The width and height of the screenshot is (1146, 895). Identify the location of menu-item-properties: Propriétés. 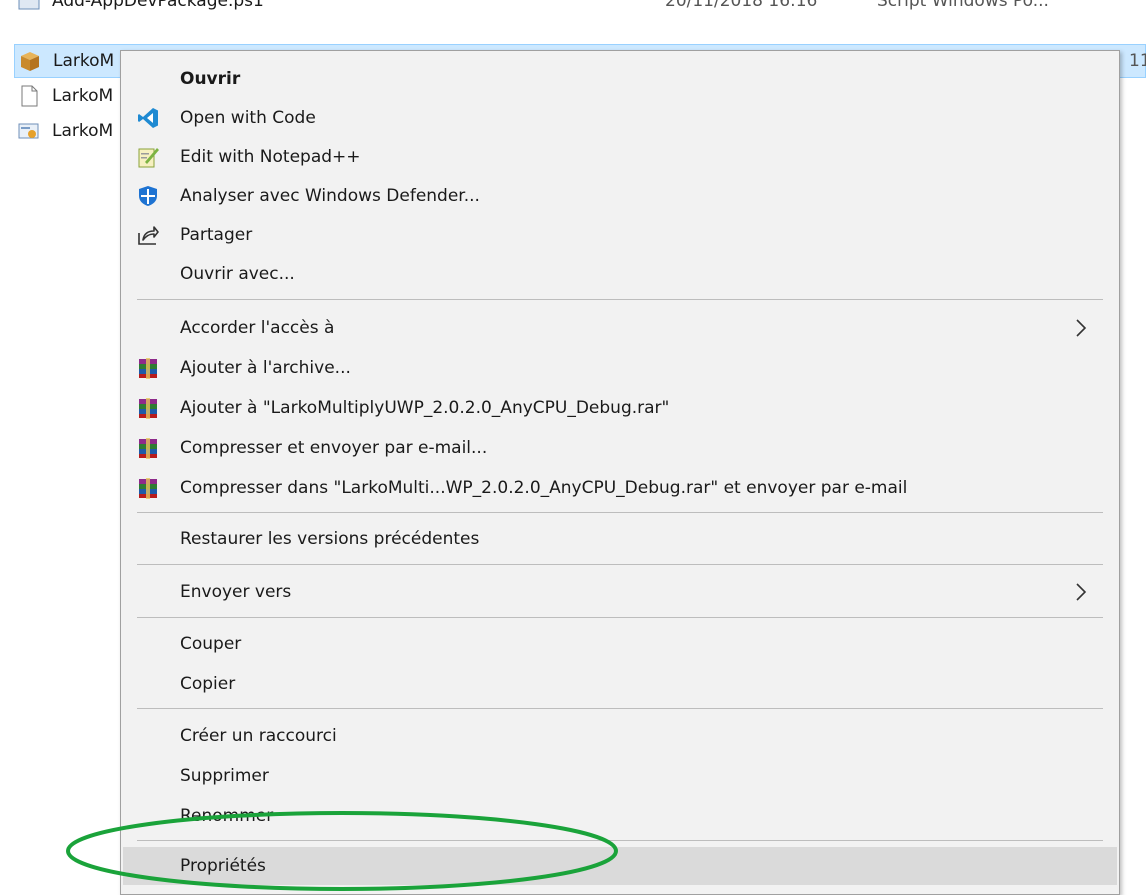
(620, 866).